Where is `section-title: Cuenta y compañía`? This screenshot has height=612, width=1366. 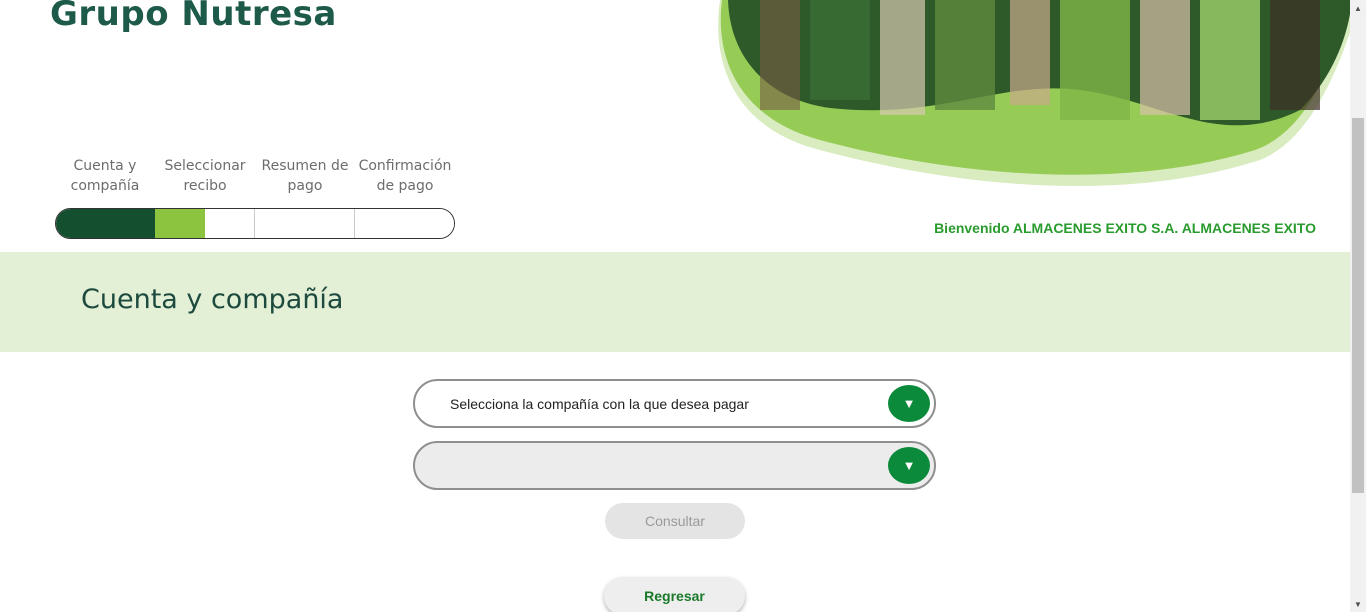
section-title: Cuenta y compañía is located at coordinates (212, 299).